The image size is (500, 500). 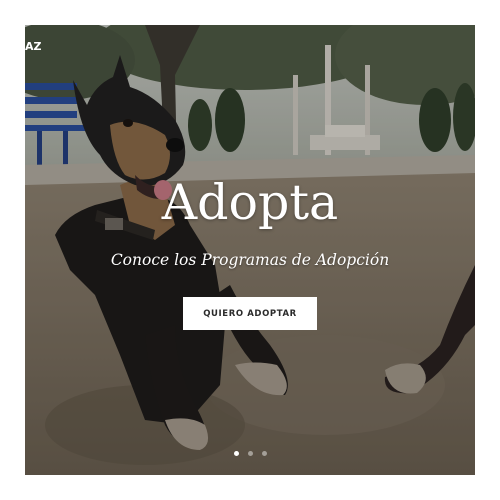 What do you see at coordinates (250, 202) in the screenshot?
I see `hero-title: Adopta` at bounding box center [250, 202].